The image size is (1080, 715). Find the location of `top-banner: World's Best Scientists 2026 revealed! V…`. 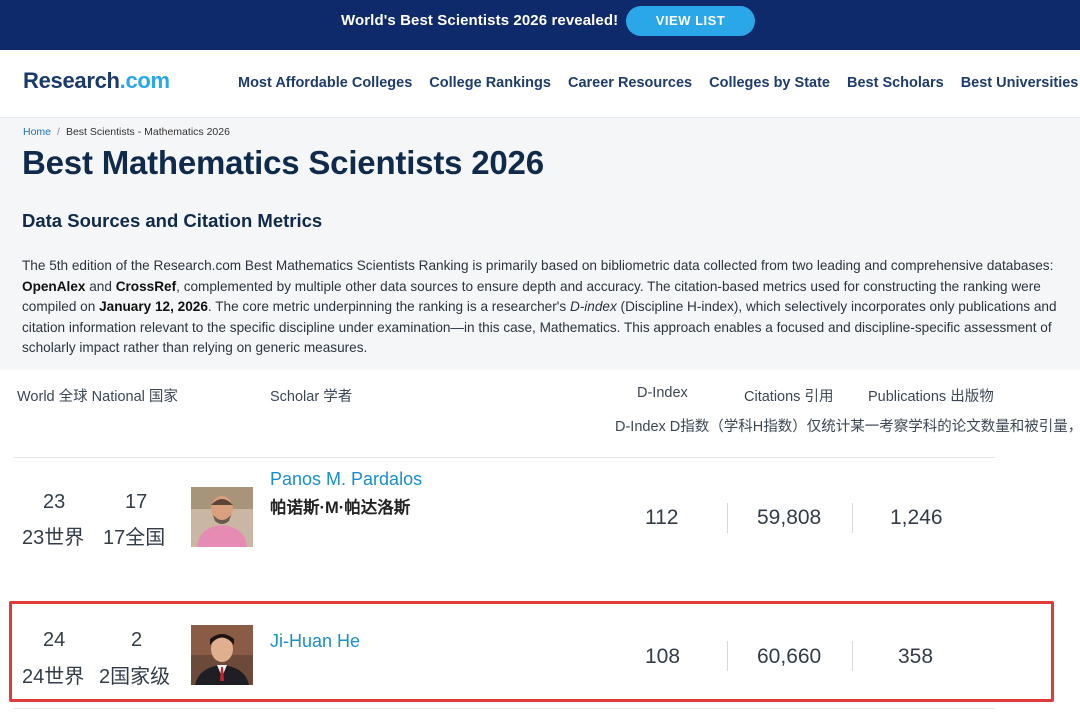

top-banner: World's Best Scientists 2026 revealed! V… is located at coordinates (540, 25).